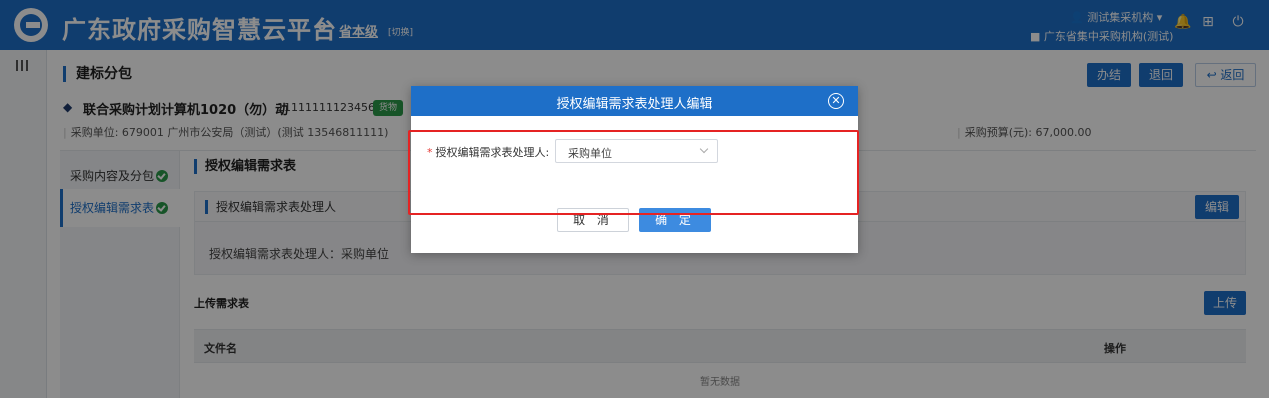 Image resolution: width=1269 pixels, height=398 pixels. I want to click on dialog-title: 授权编辑需求表处理人编辑, so click(634, 104).